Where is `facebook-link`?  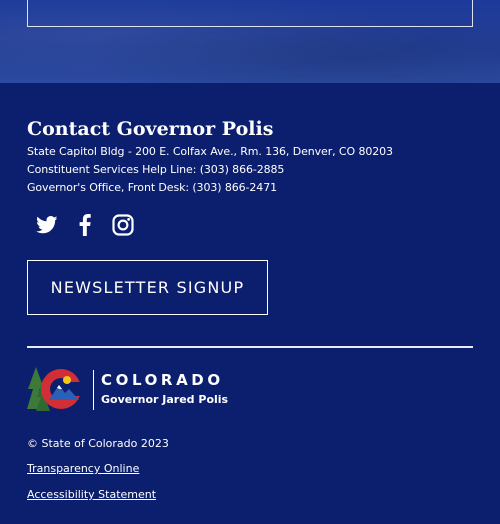
facebook-link is located at coordinates (85, 225).